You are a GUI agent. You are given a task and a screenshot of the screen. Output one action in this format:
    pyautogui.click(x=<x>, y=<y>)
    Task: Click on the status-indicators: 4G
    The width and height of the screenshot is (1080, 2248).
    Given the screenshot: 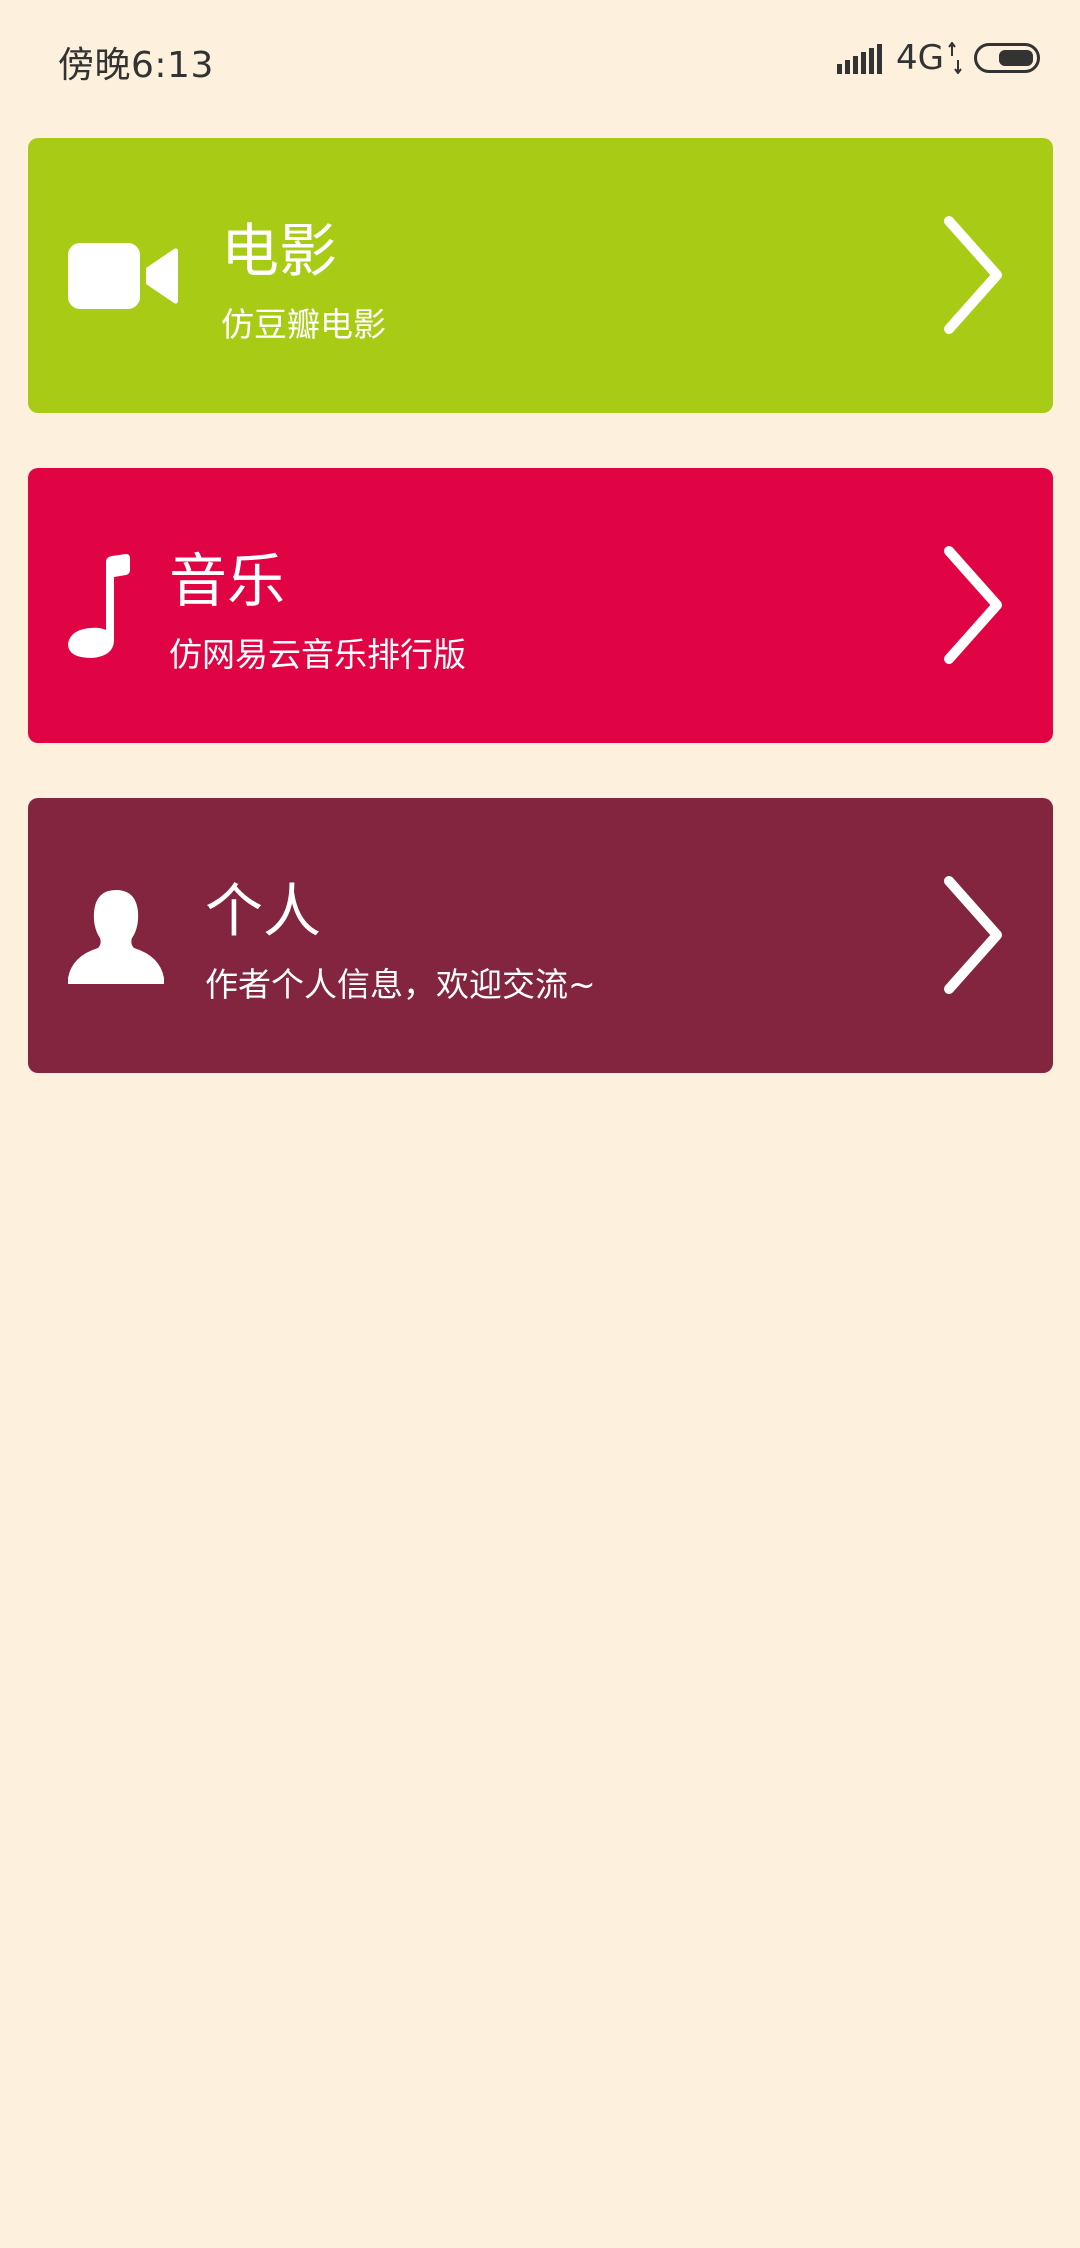 What is the action you would take?
    pyautogui.click(x=938, y=58)
    